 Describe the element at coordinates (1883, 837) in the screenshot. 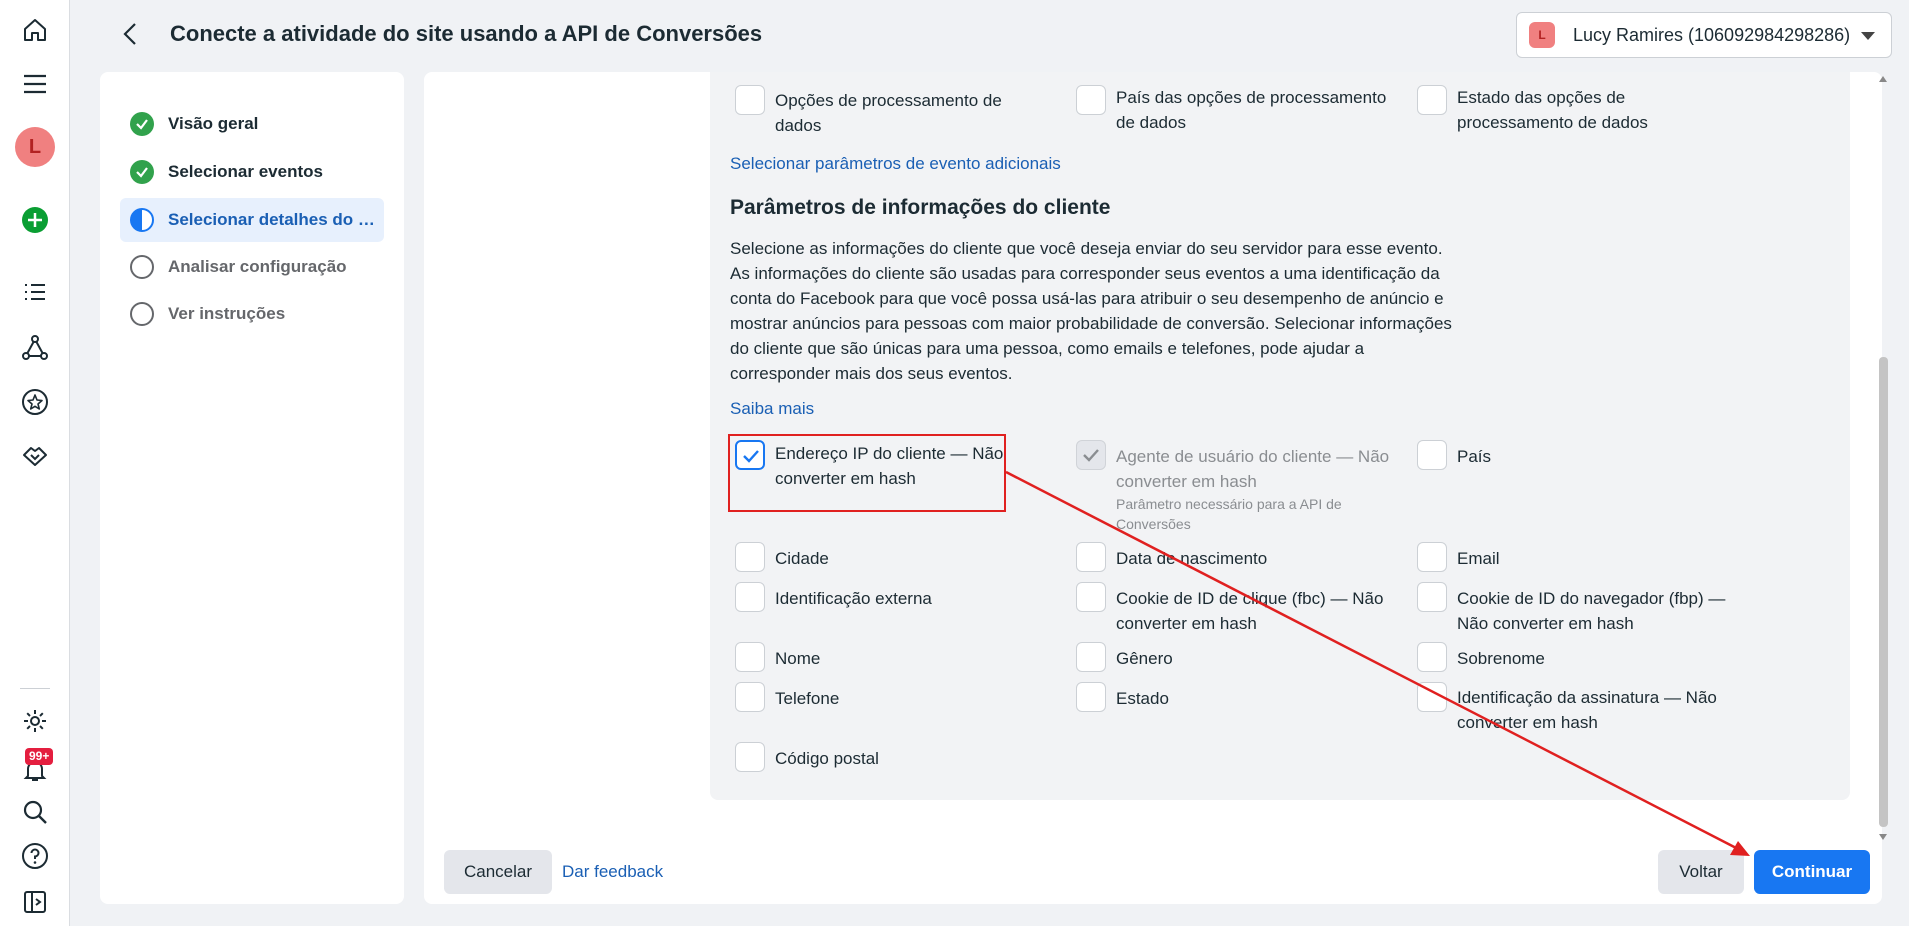

I see `scroll-down-arrow-icon` at that location.